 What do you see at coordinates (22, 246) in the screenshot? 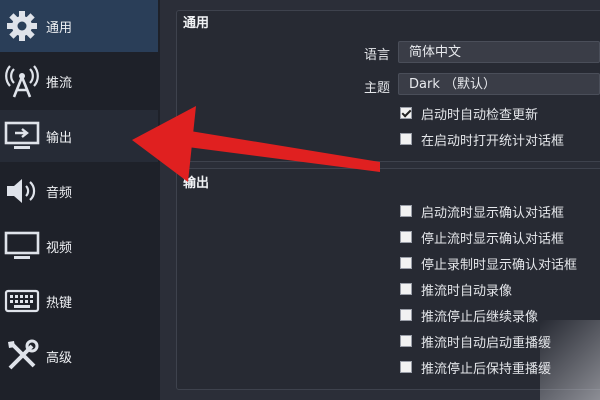
I see `monitor-icon` at bounding box center [22, 246].